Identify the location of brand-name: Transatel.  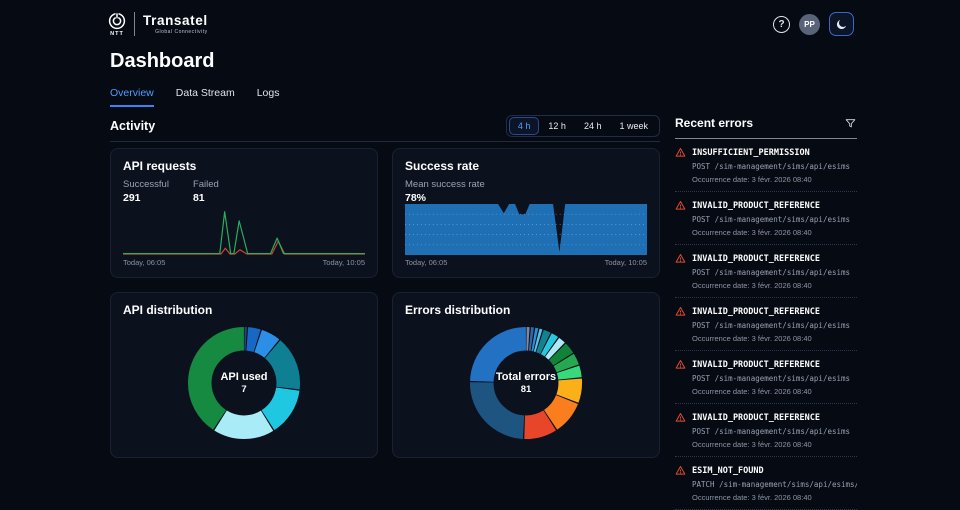
(175, 20).